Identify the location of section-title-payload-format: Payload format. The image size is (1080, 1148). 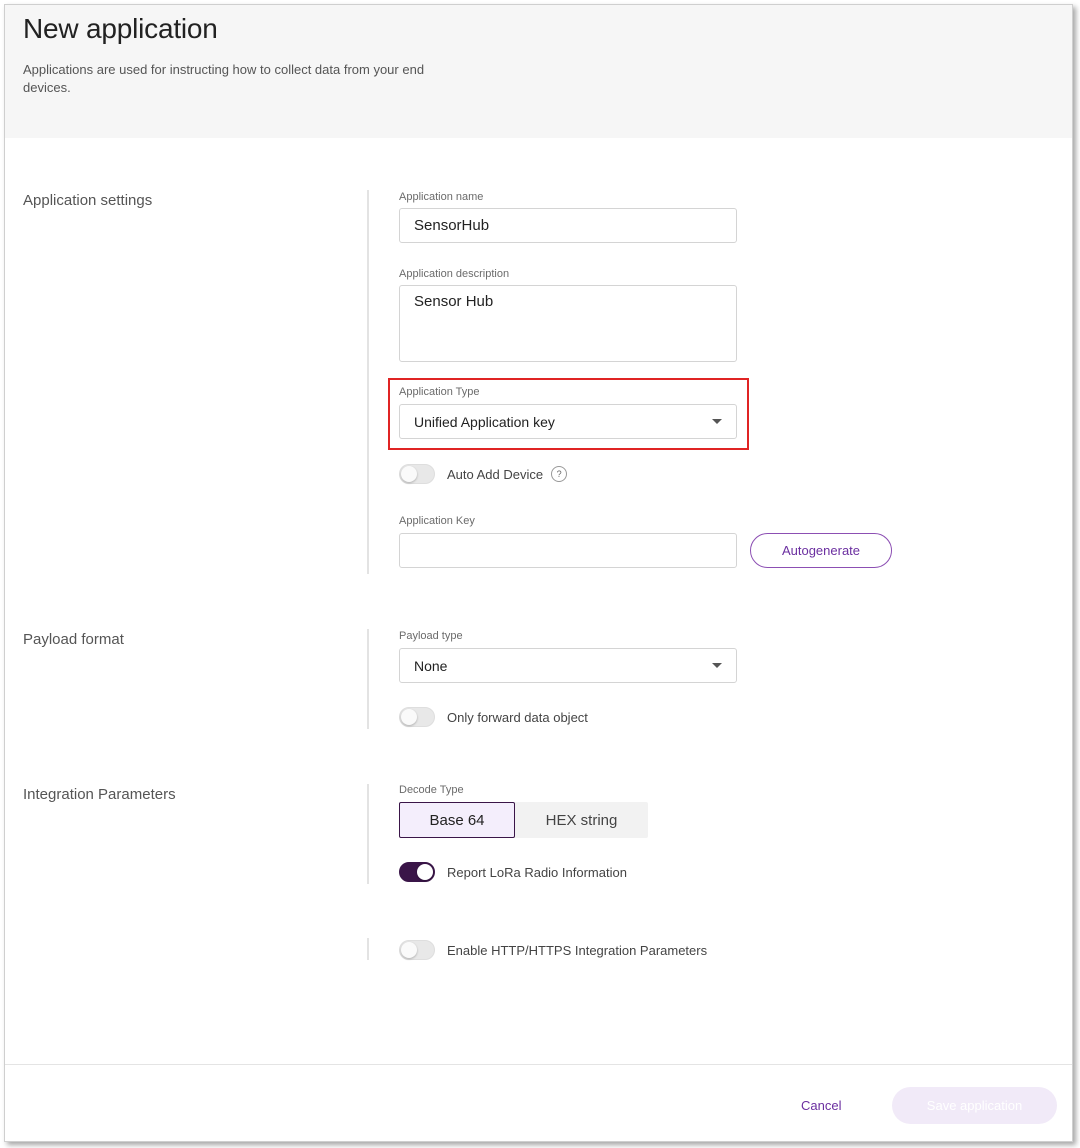
(73, 639).